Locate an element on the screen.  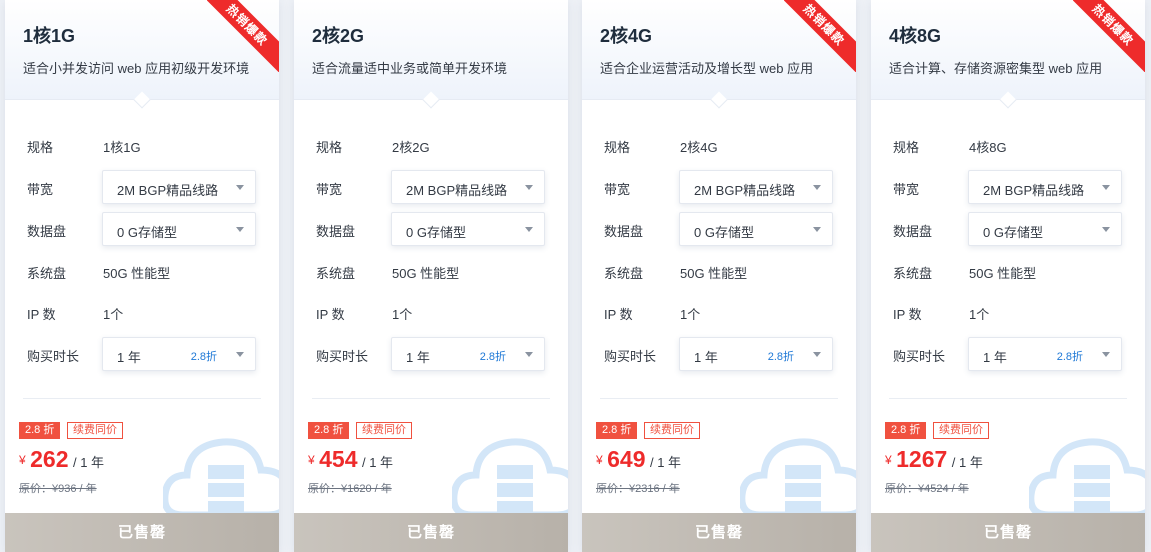
spec-row: 规格 1核1G is located at coordinates (142, 145).